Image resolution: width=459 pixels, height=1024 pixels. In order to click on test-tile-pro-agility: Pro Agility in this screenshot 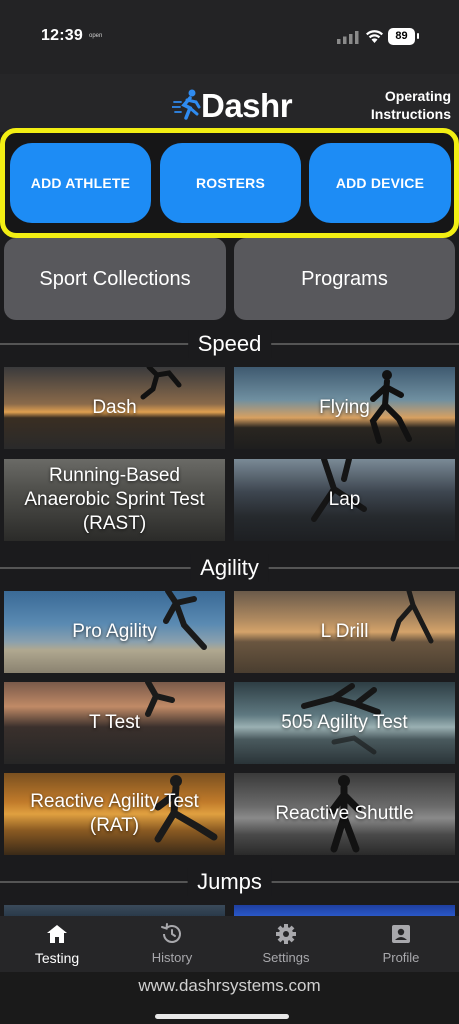, I will do `click(114, 632)`.